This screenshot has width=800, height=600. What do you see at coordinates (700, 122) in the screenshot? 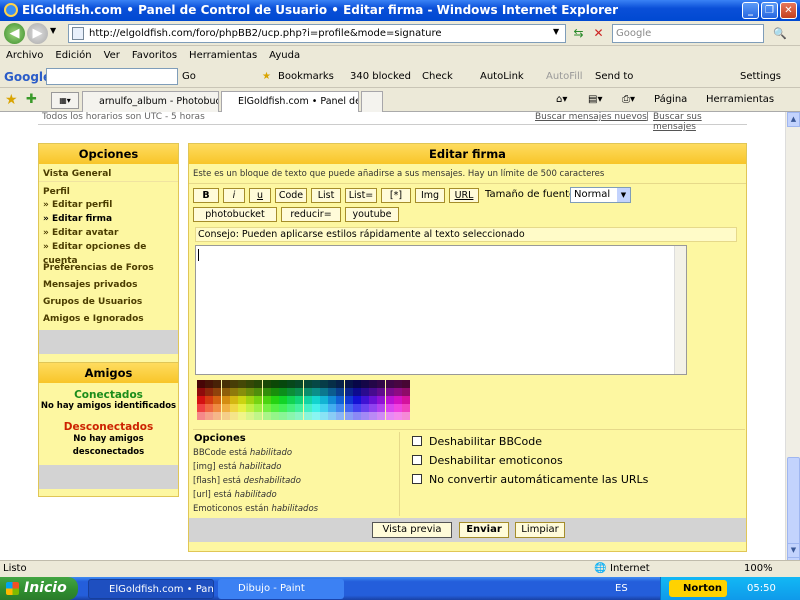
I see `own-posts-link: Buscar sus mensajes` at bounding box center [700, 122].